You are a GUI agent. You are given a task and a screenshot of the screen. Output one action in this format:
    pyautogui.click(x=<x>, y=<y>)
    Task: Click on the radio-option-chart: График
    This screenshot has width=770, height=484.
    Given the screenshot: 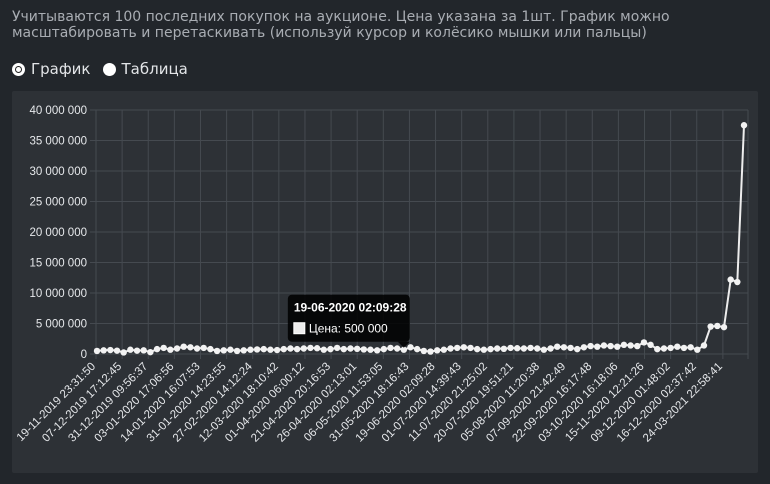 What is the action you would take?
    pyautogui.click(x=51, y=69)
    